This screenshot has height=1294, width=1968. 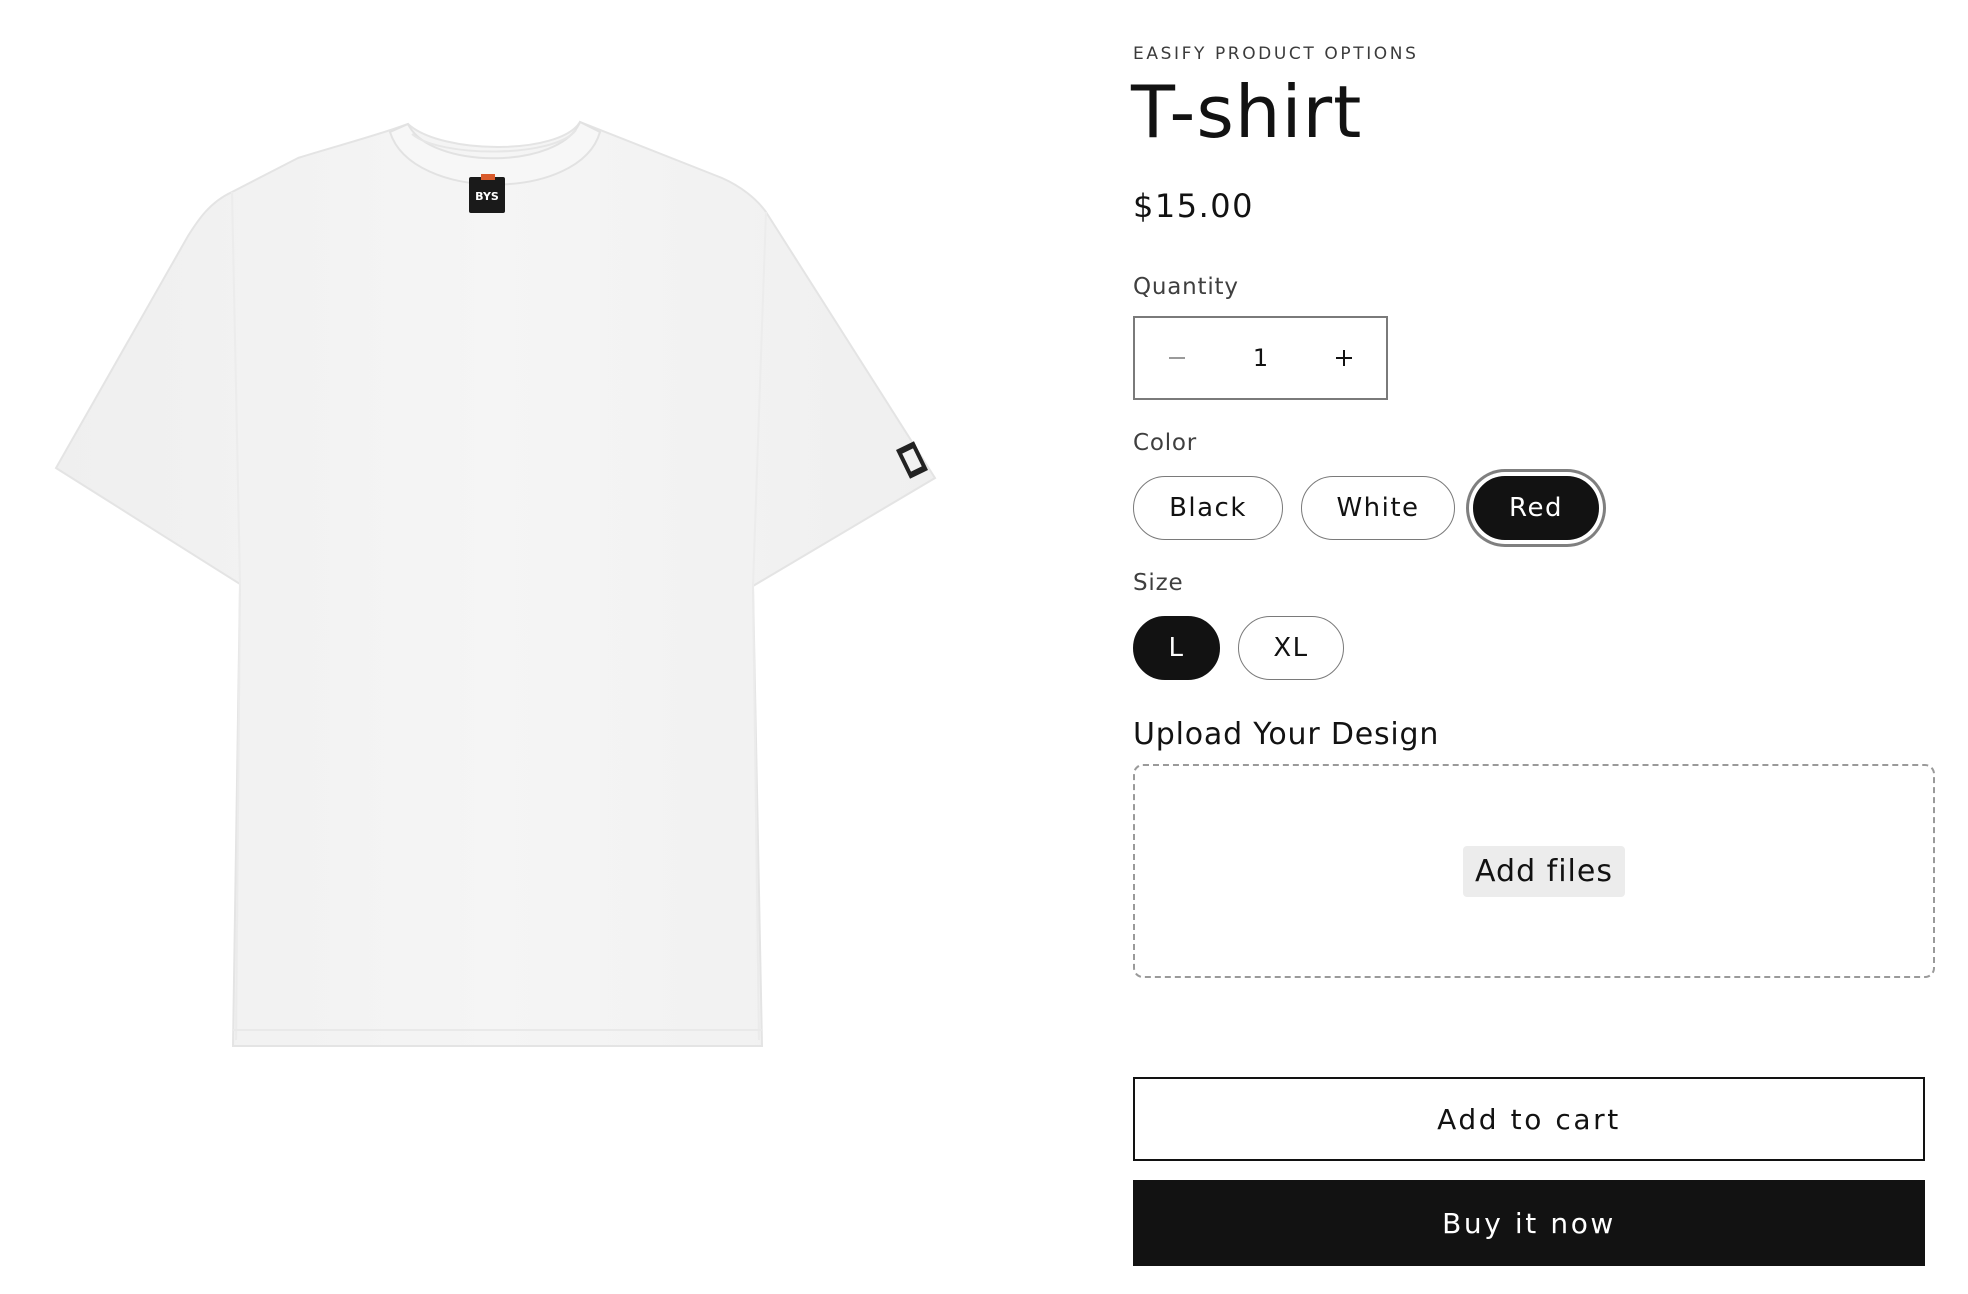 What do you see at coordinates (1276, 54) in the screenshot?
I see `product-vendor: EASIFY PRODUCT OPTIONS` at bounding box center [1276, 54].